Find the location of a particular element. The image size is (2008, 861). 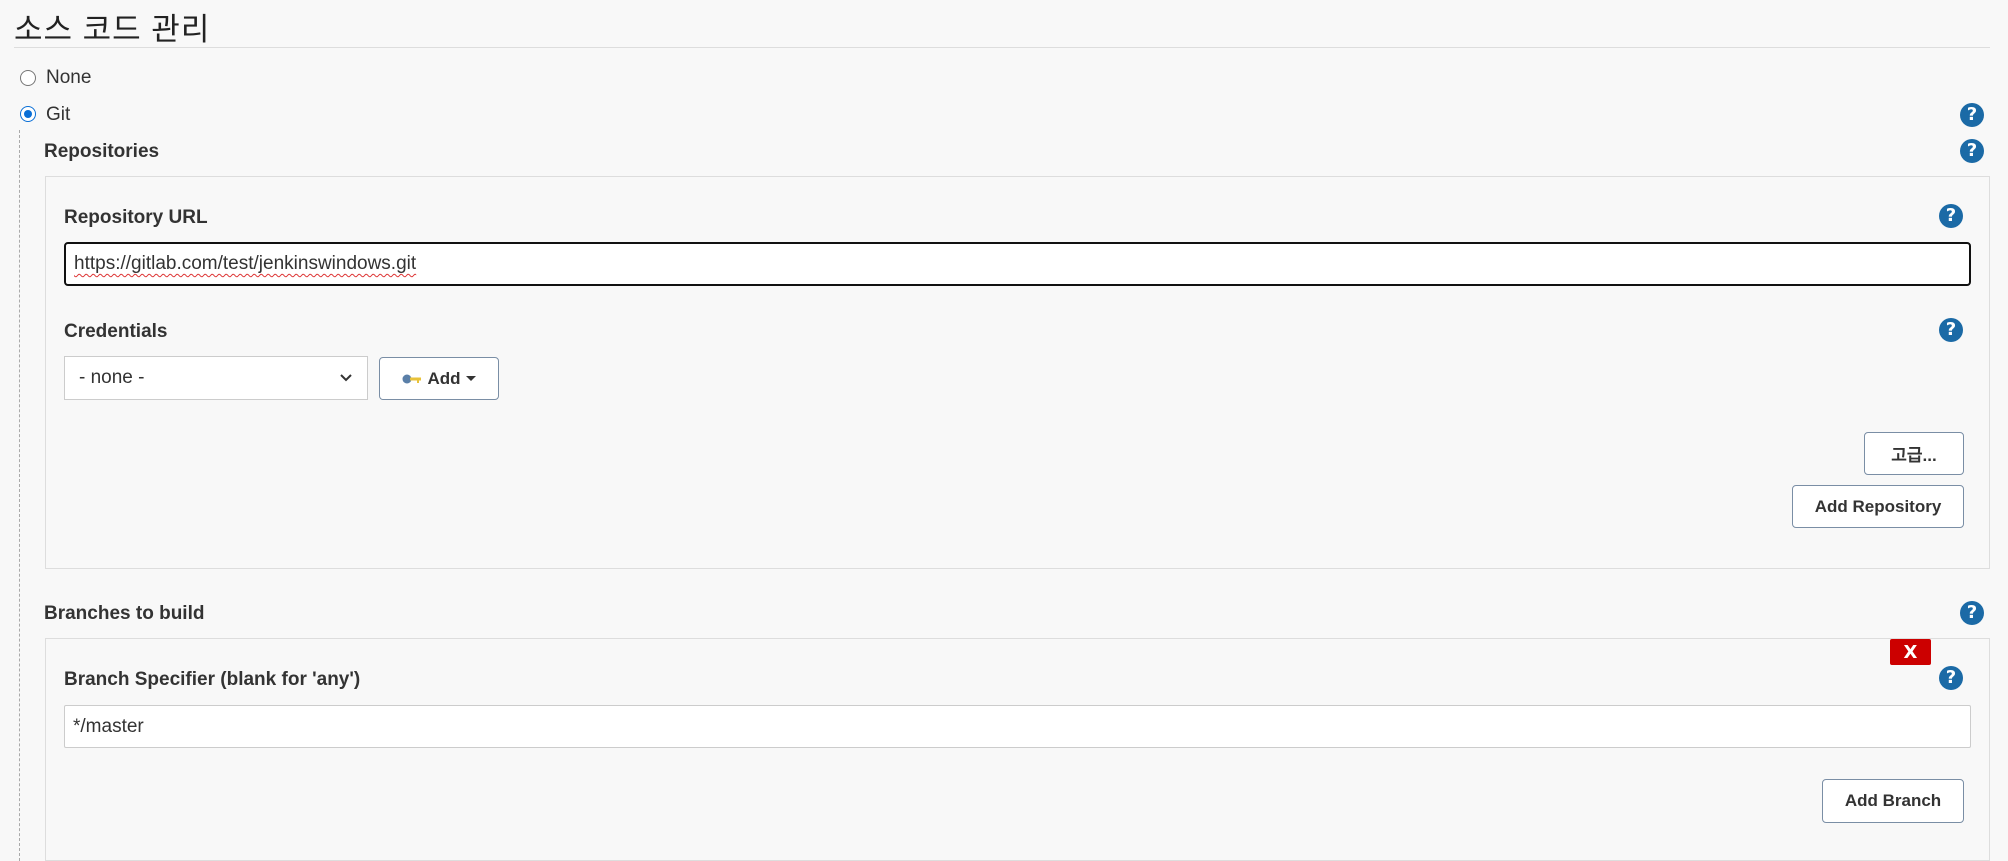

chevron-down-icon is located at coordinates (346, 378).